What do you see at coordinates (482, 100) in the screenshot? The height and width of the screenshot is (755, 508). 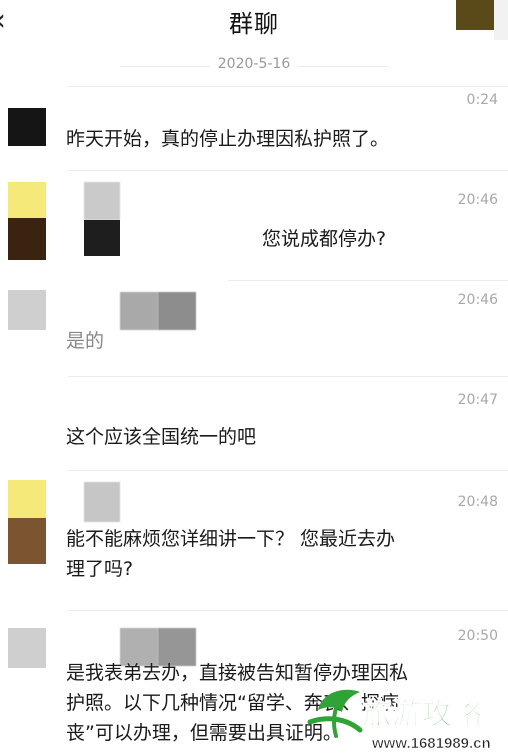 I see `message-time: 0:24` at bounding box center [482, 100].